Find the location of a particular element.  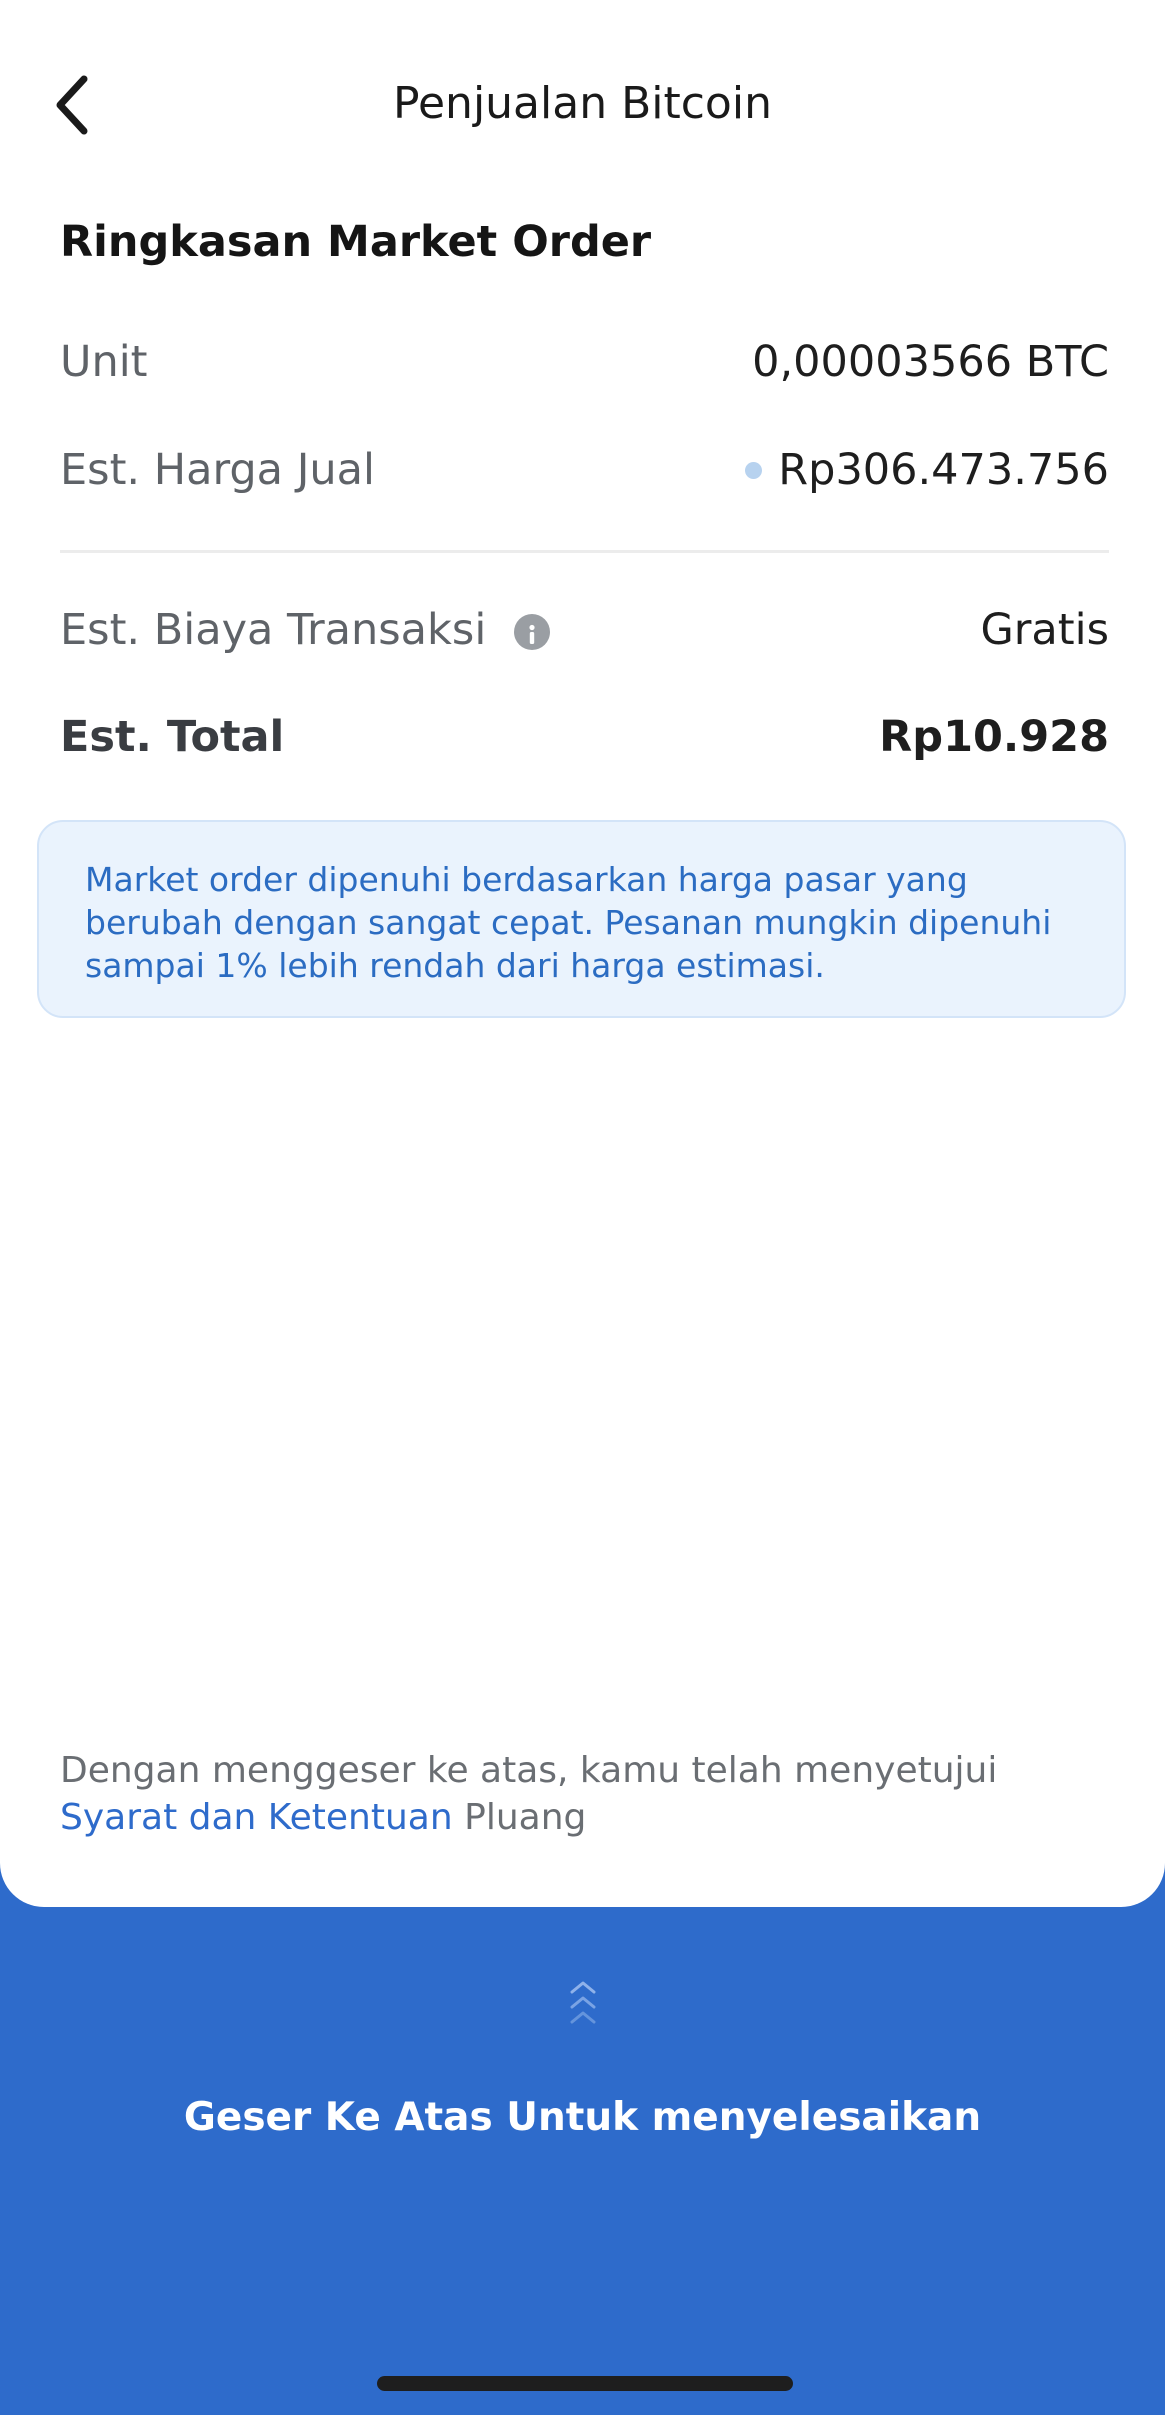

unit-value: 0,00003566 BTC is located at coordinates (930, 362).